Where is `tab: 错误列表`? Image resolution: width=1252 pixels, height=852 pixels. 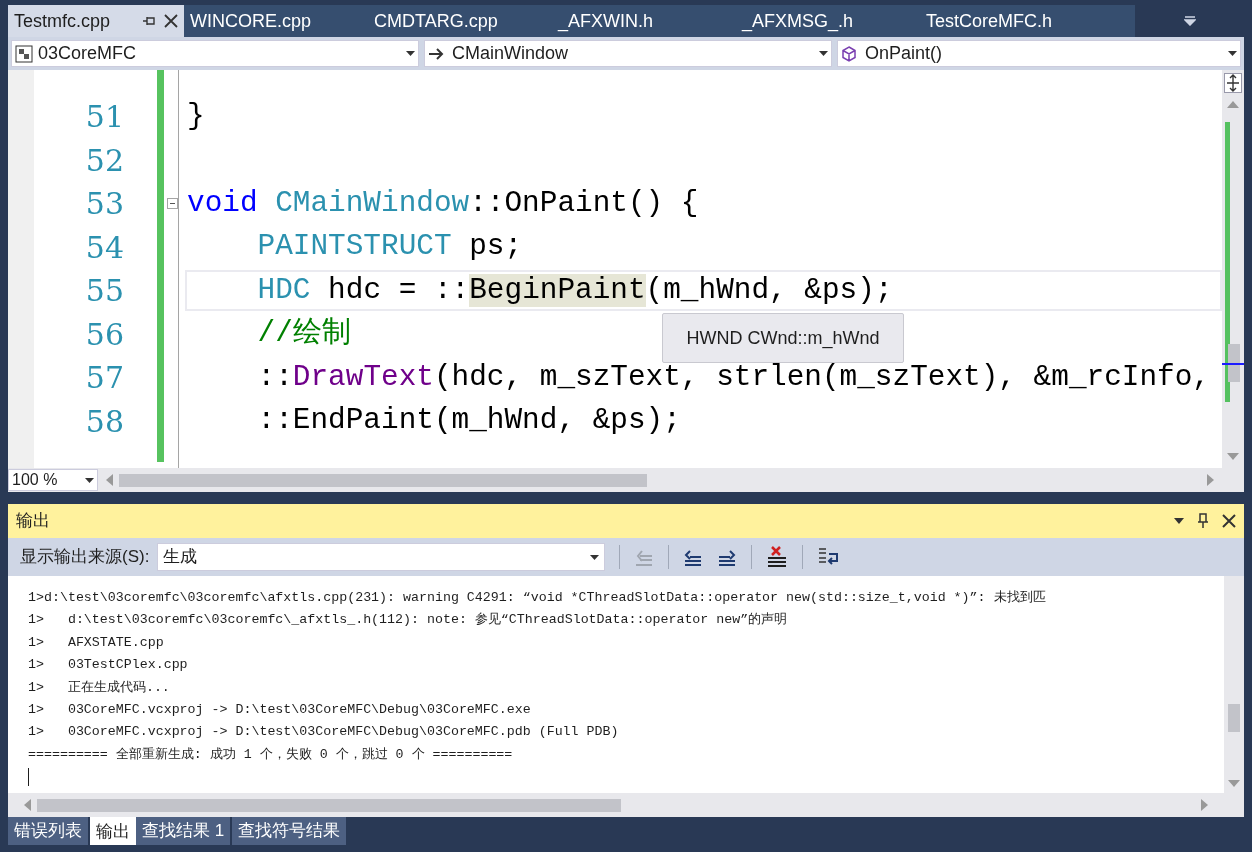 tab: 错误列表 is located at coordinates (48, 831).